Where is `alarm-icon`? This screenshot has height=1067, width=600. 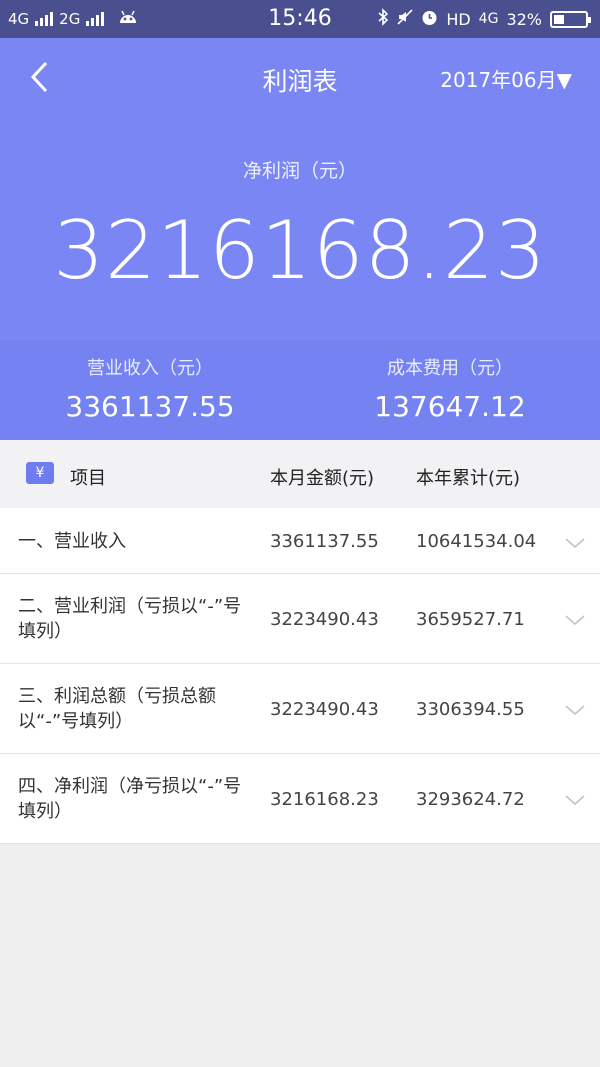 alarm-icon is located at coordinates (429, 19).